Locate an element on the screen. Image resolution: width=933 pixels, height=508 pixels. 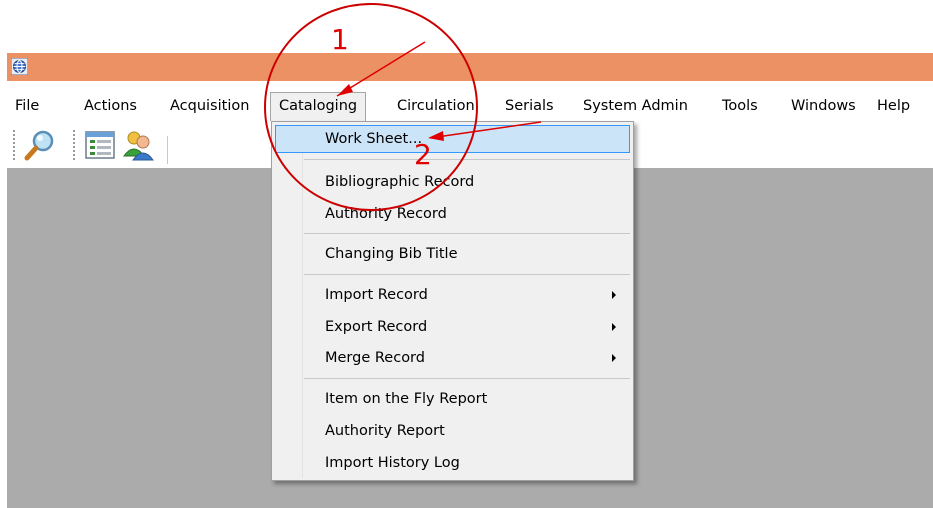
menu-tools: Tools is located at coordinates (740, 106).